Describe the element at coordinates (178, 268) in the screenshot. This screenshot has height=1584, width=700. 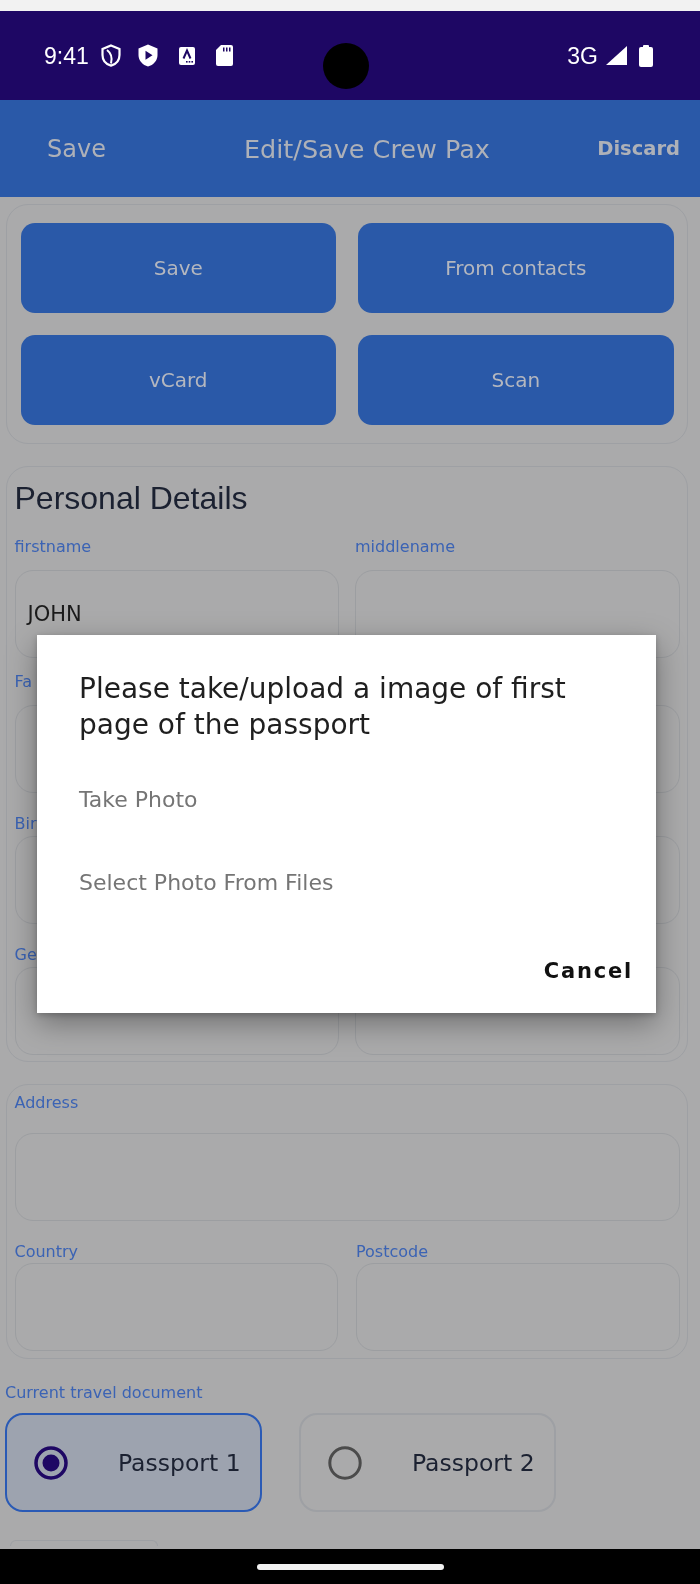
I see `action-button: Save` at that location.